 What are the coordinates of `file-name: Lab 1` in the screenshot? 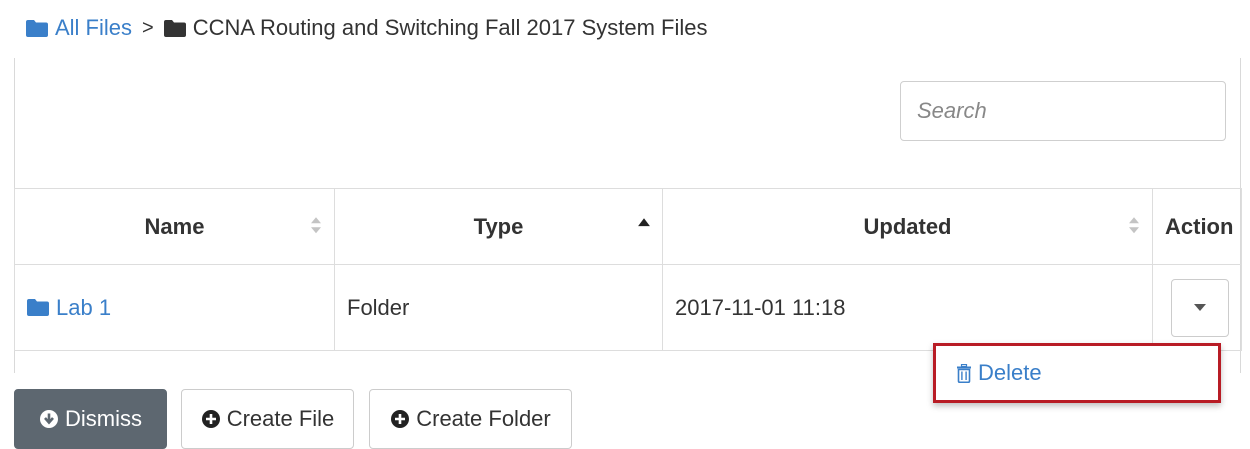 It's located at (84, 307).